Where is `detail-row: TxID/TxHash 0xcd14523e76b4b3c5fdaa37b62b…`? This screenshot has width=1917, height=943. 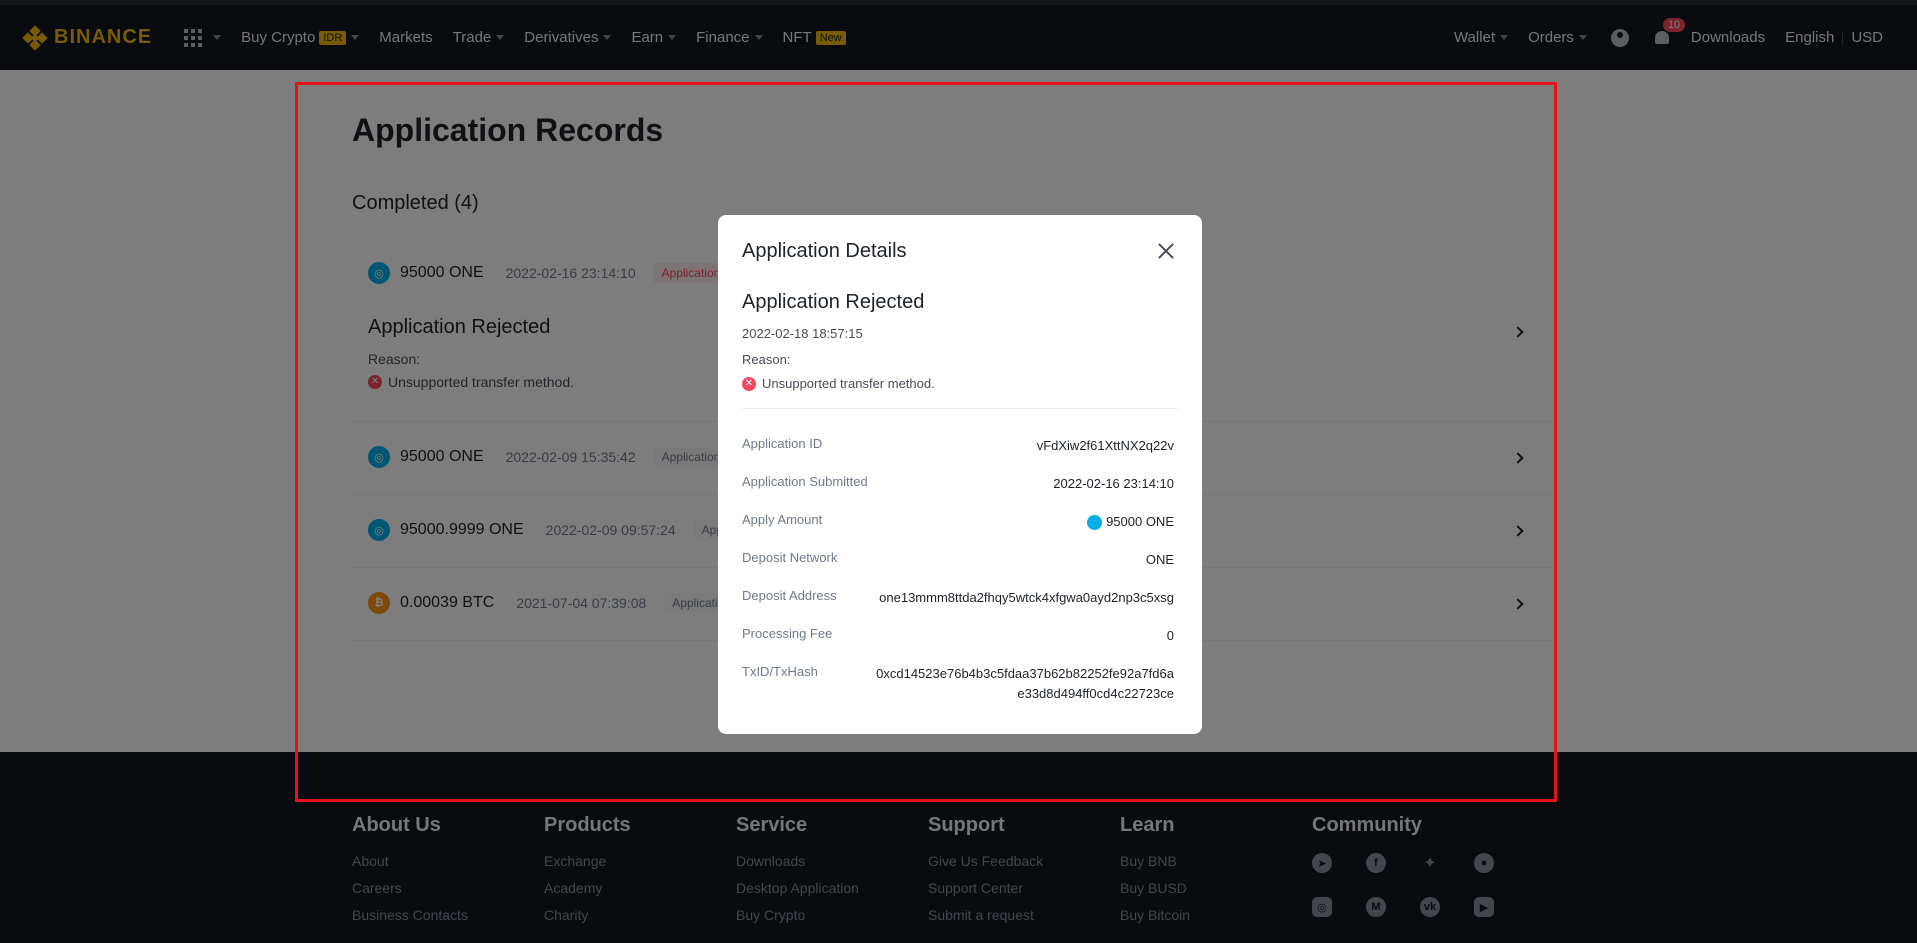 detail-row: TxID/TxHash 0xcd14523e76b4b3c5fdaa37b62b… is located at coordinates (958, 684).